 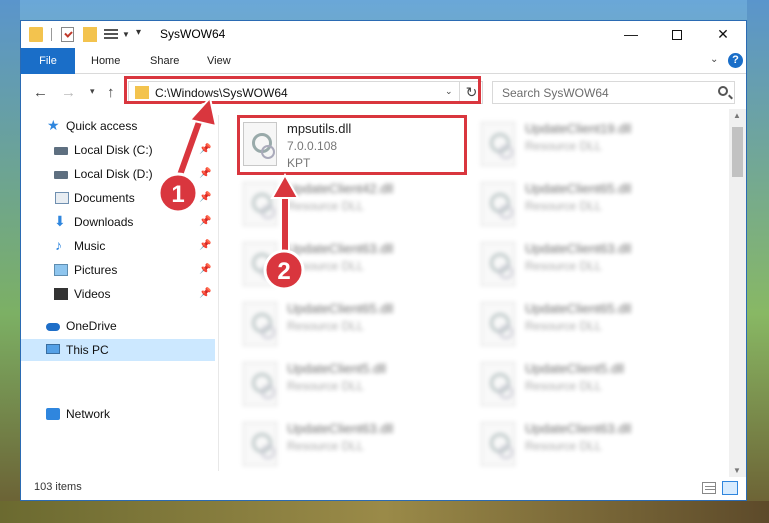 What do you see at coordinates (104, 198) in the screenshot?
I see `sidebar-item-label: Documents` at bounding box center [104, 198].